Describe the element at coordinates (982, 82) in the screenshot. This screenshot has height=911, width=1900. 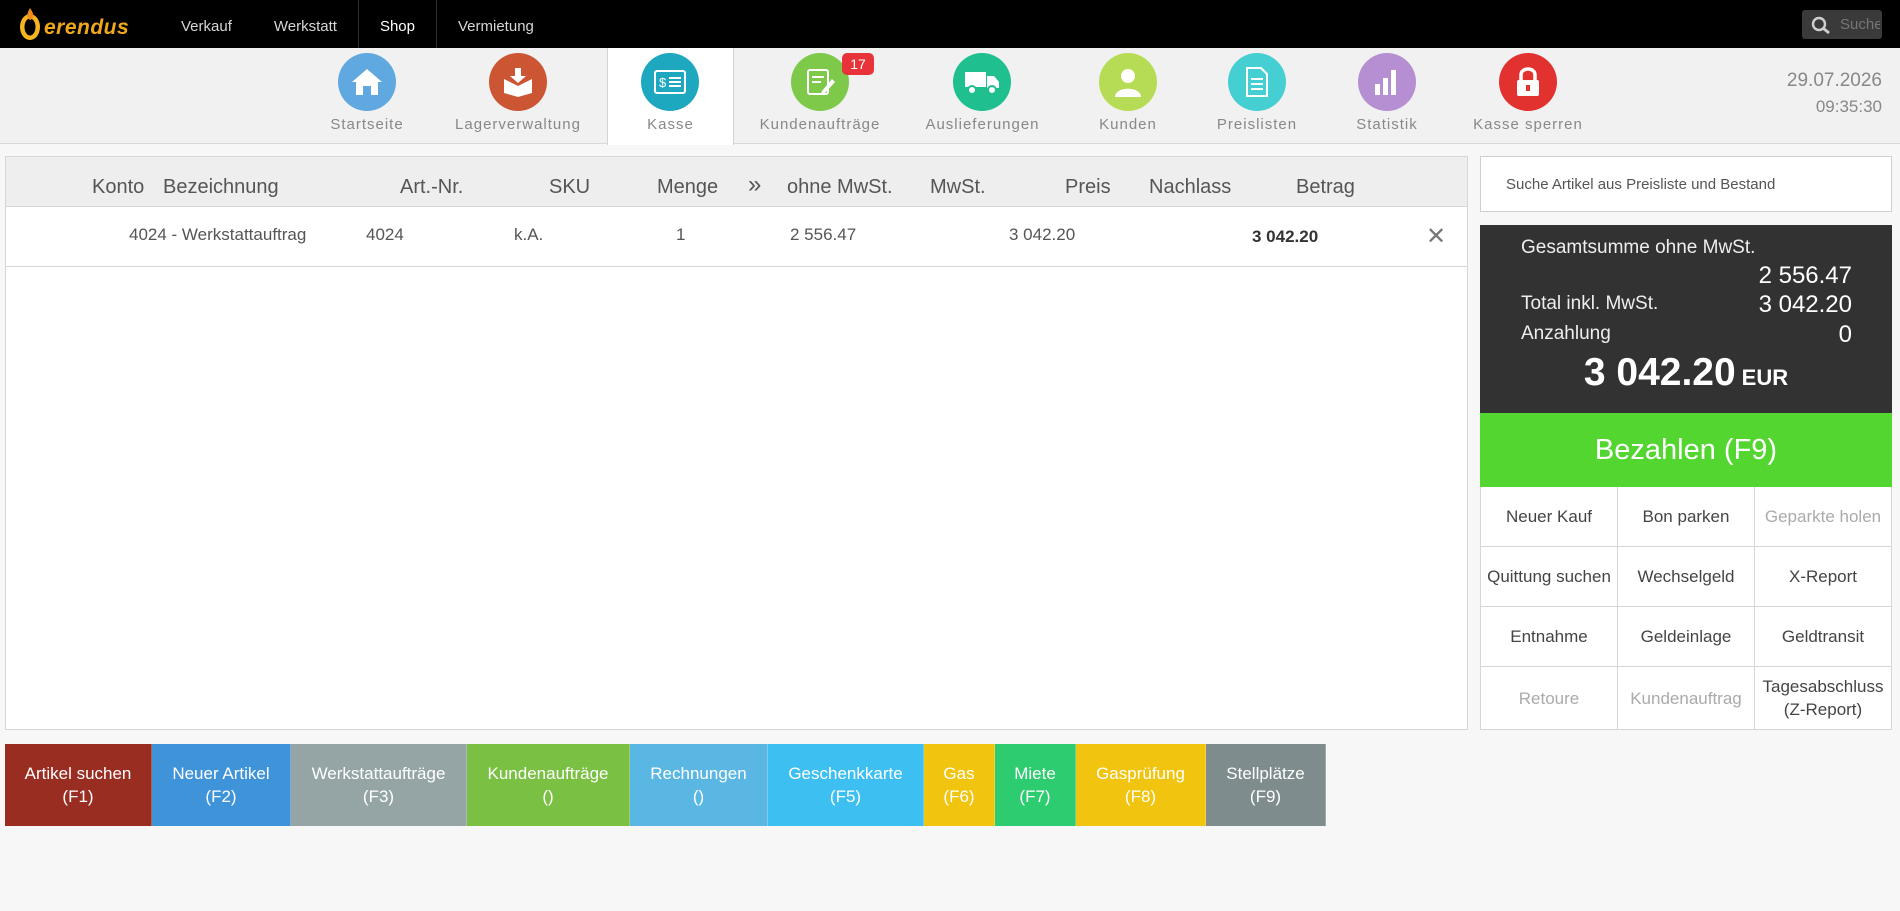
I see `delivery-truck-icon` at that location.